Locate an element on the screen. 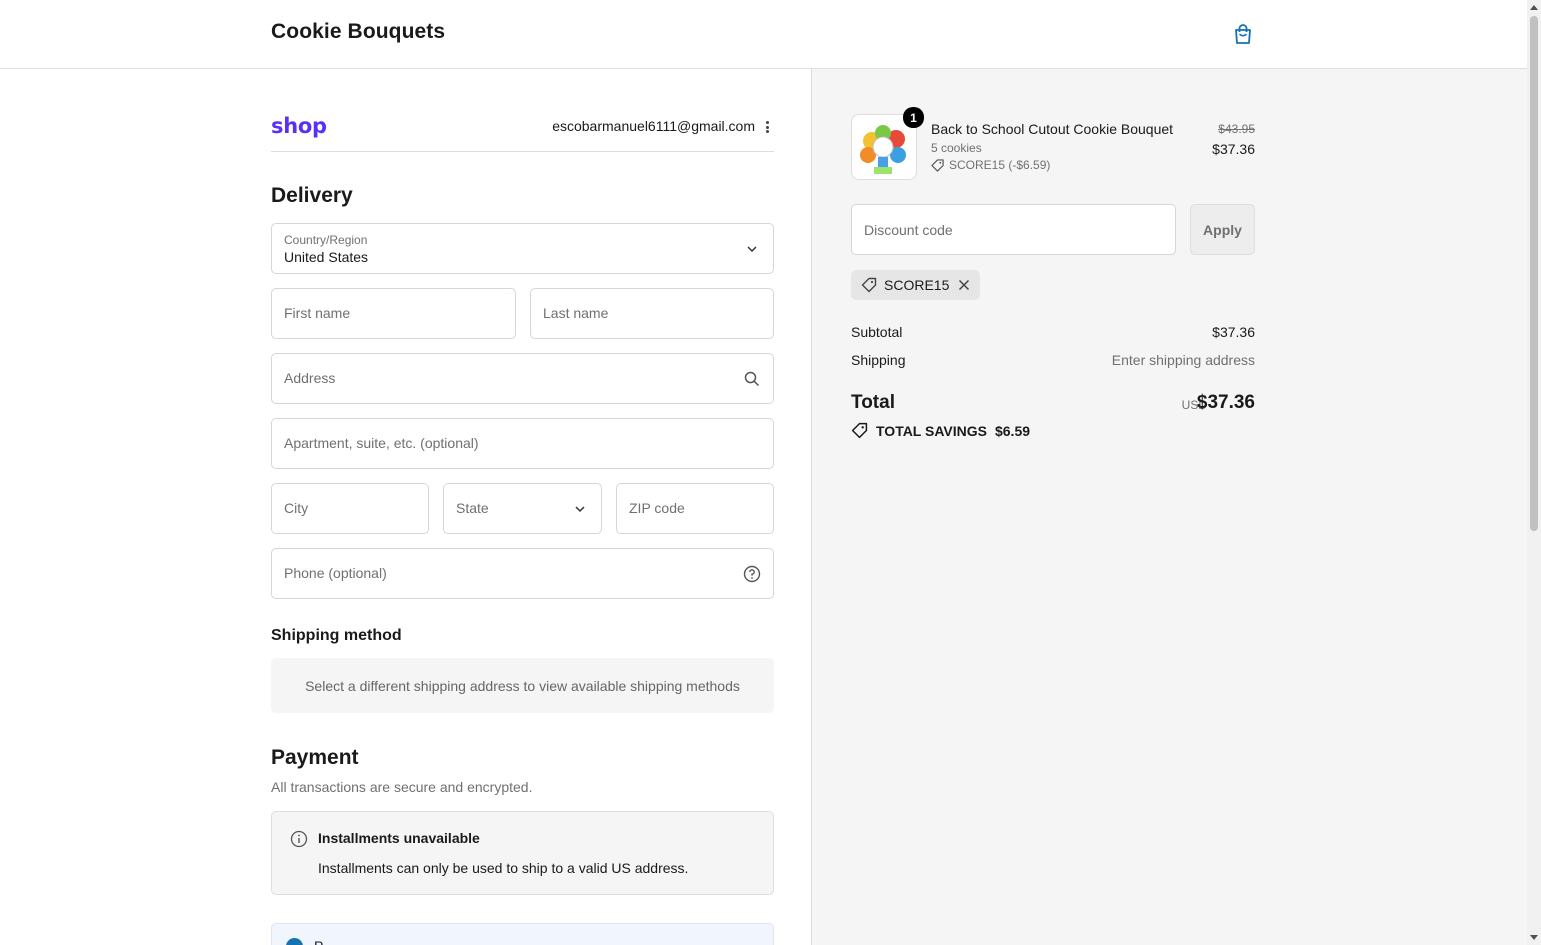  address-field: Address is located at coordinates (522, 378).